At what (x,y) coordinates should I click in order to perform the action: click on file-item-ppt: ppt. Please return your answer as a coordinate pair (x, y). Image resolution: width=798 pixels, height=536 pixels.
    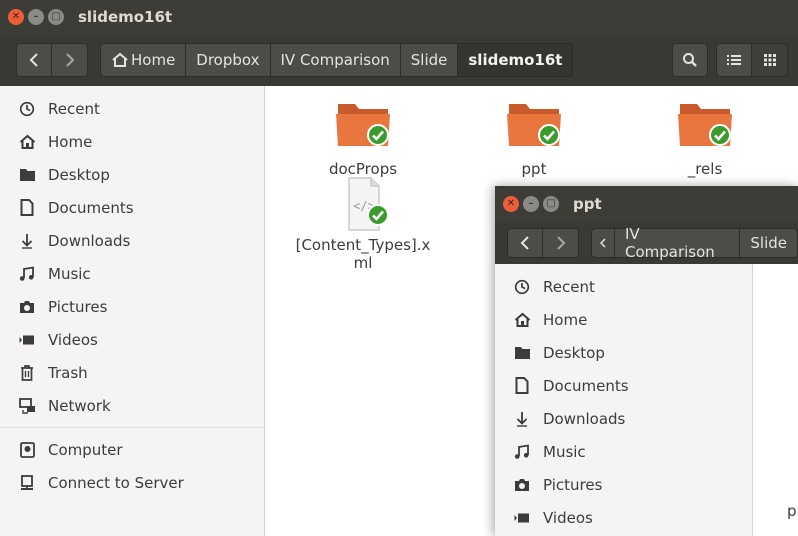
    Looking at the image, I should click on (534, 139).